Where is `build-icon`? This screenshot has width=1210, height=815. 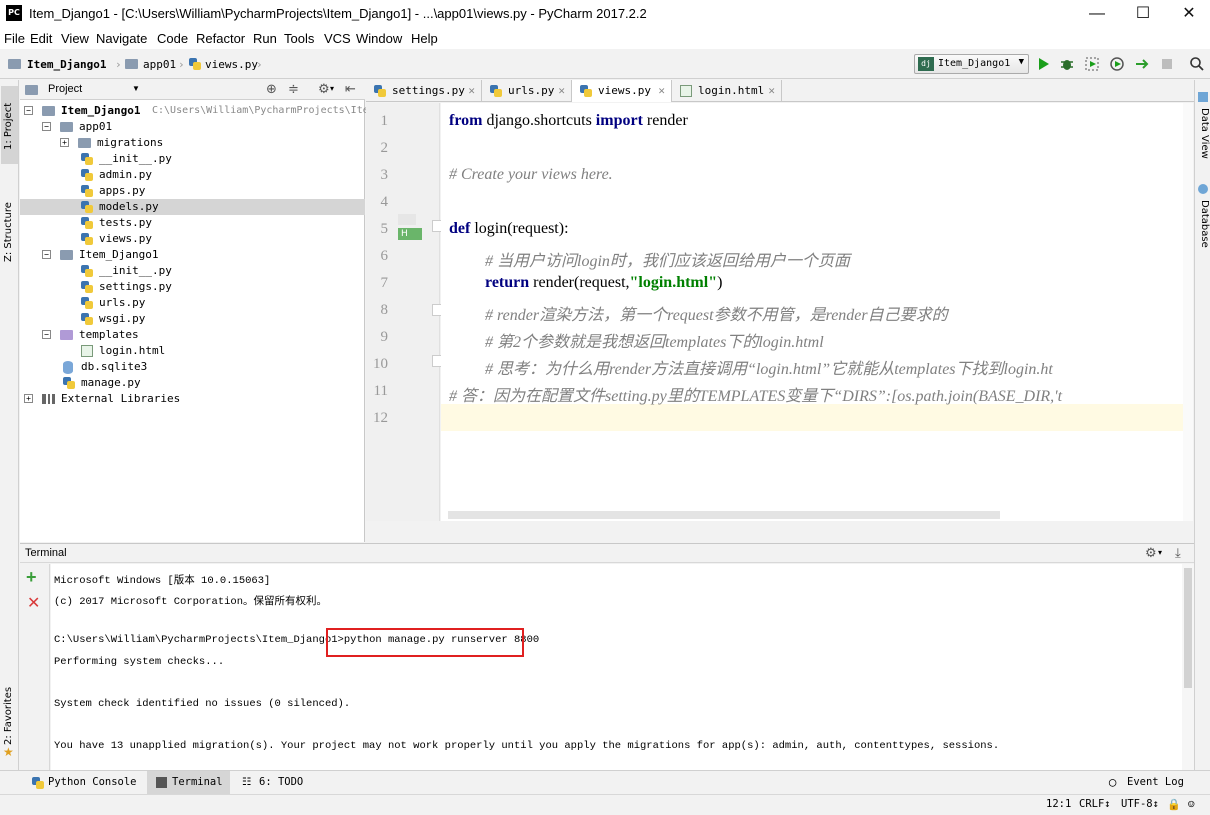 build-icon is located at coordinates (1142, 64).